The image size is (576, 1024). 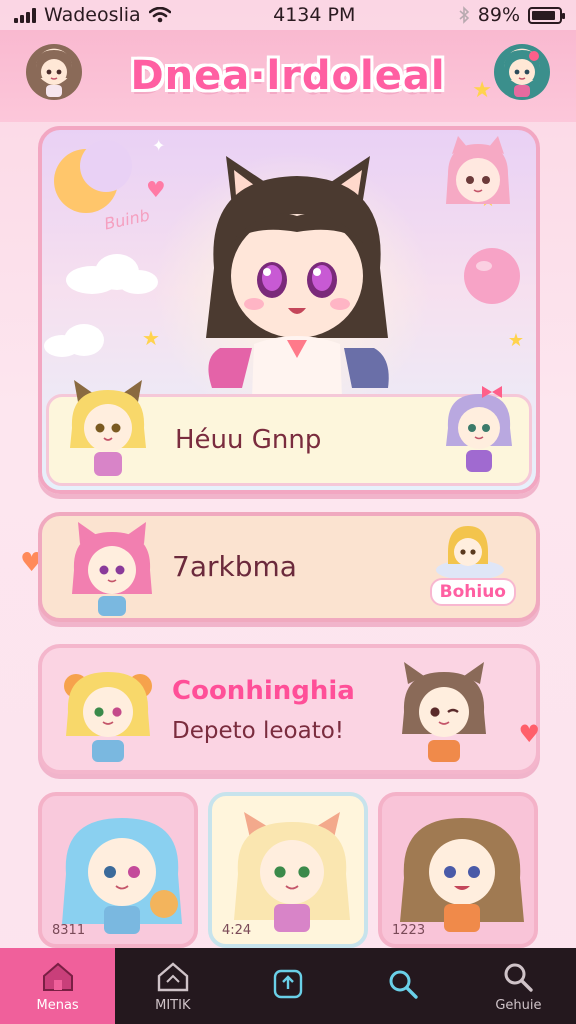 What do you see at coordinates (518, 1005) in the screenshot?
I see `nav-gehuie-label: Gehuie` at bounding box center [518, 1005].